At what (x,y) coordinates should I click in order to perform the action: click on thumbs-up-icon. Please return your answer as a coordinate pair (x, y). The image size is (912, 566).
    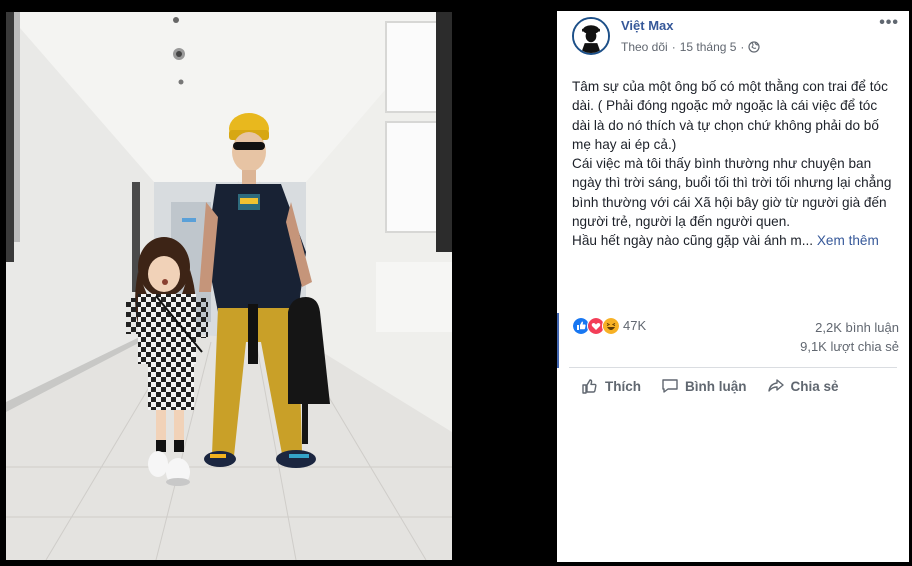
    Looking at the image, I should click on (589, 386).